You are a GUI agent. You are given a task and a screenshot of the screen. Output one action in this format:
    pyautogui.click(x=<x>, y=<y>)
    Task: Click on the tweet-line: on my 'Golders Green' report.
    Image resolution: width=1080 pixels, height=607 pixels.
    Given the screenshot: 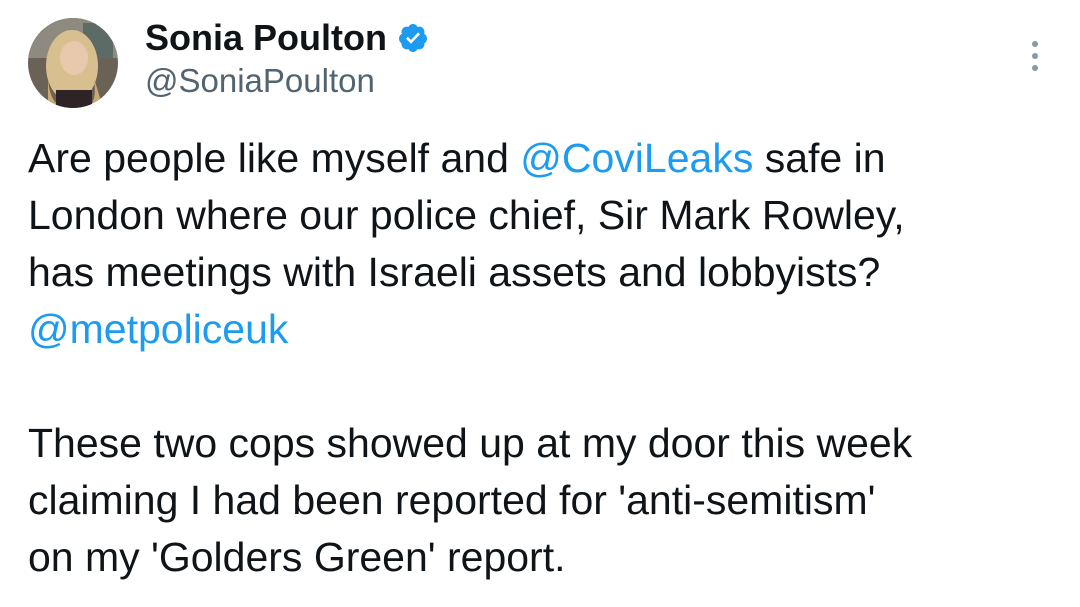 What is the action you would take?
    pyautogui.click(x=297, y=557)
    